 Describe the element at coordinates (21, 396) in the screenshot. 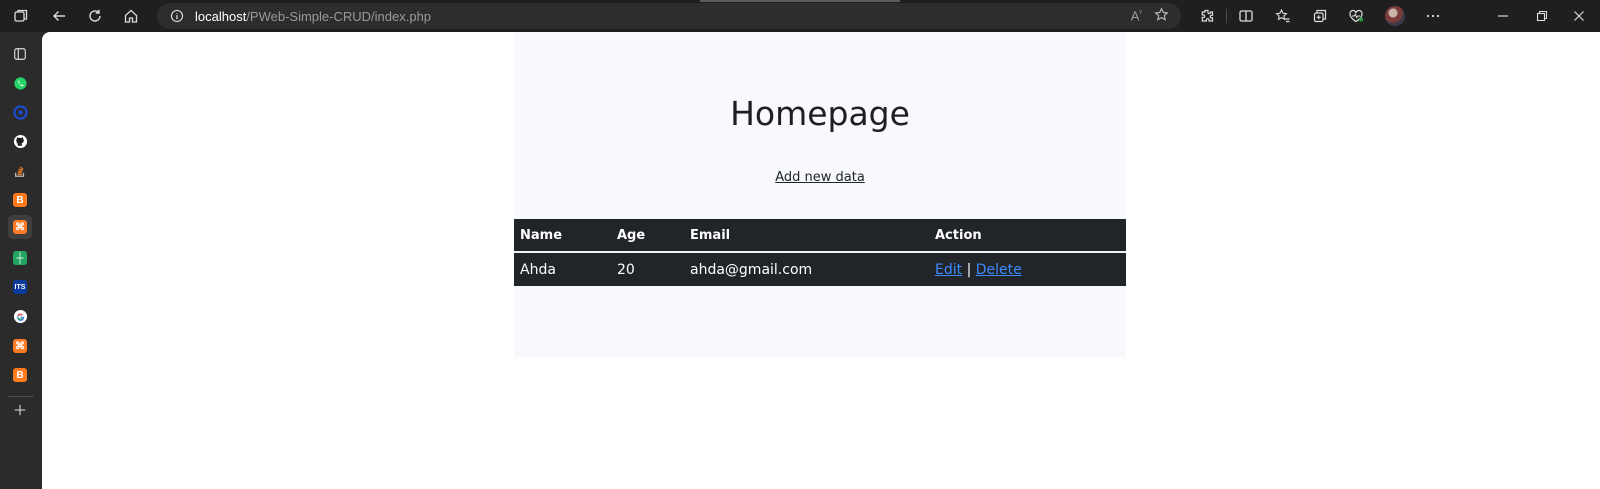

I see `sidebar-divider` at that location.